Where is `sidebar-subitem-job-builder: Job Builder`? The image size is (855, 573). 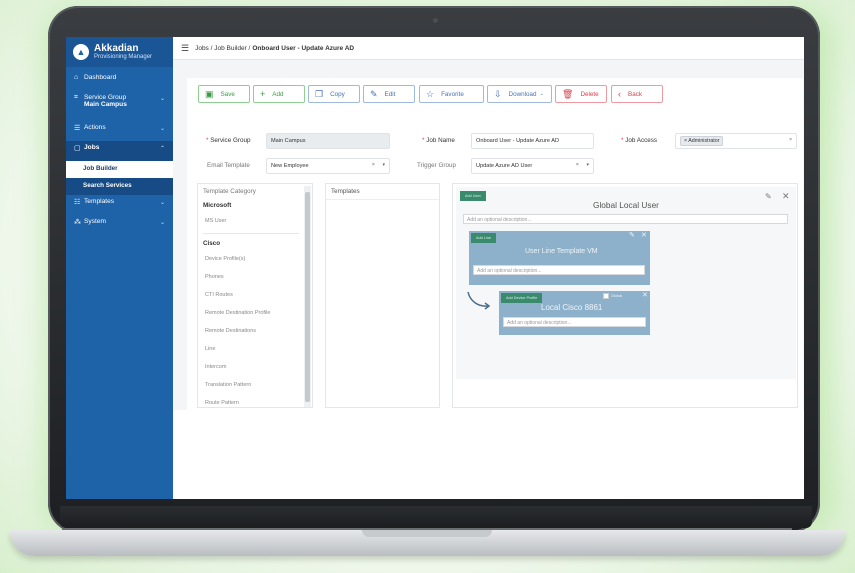 sidebar-subitem-job-builder: Job Builder is located at coordinates (119, 169).